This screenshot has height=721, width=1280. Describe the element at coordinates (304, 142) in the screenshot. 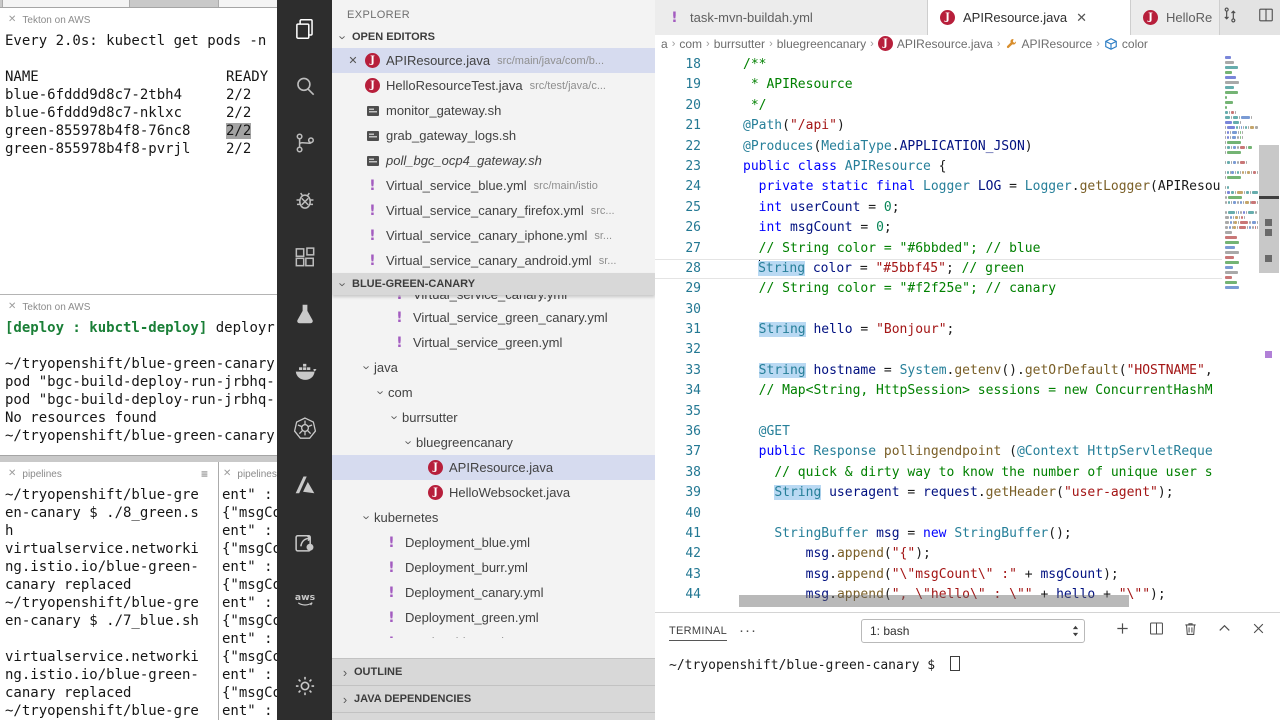

I see `source-control-icon` at that location.